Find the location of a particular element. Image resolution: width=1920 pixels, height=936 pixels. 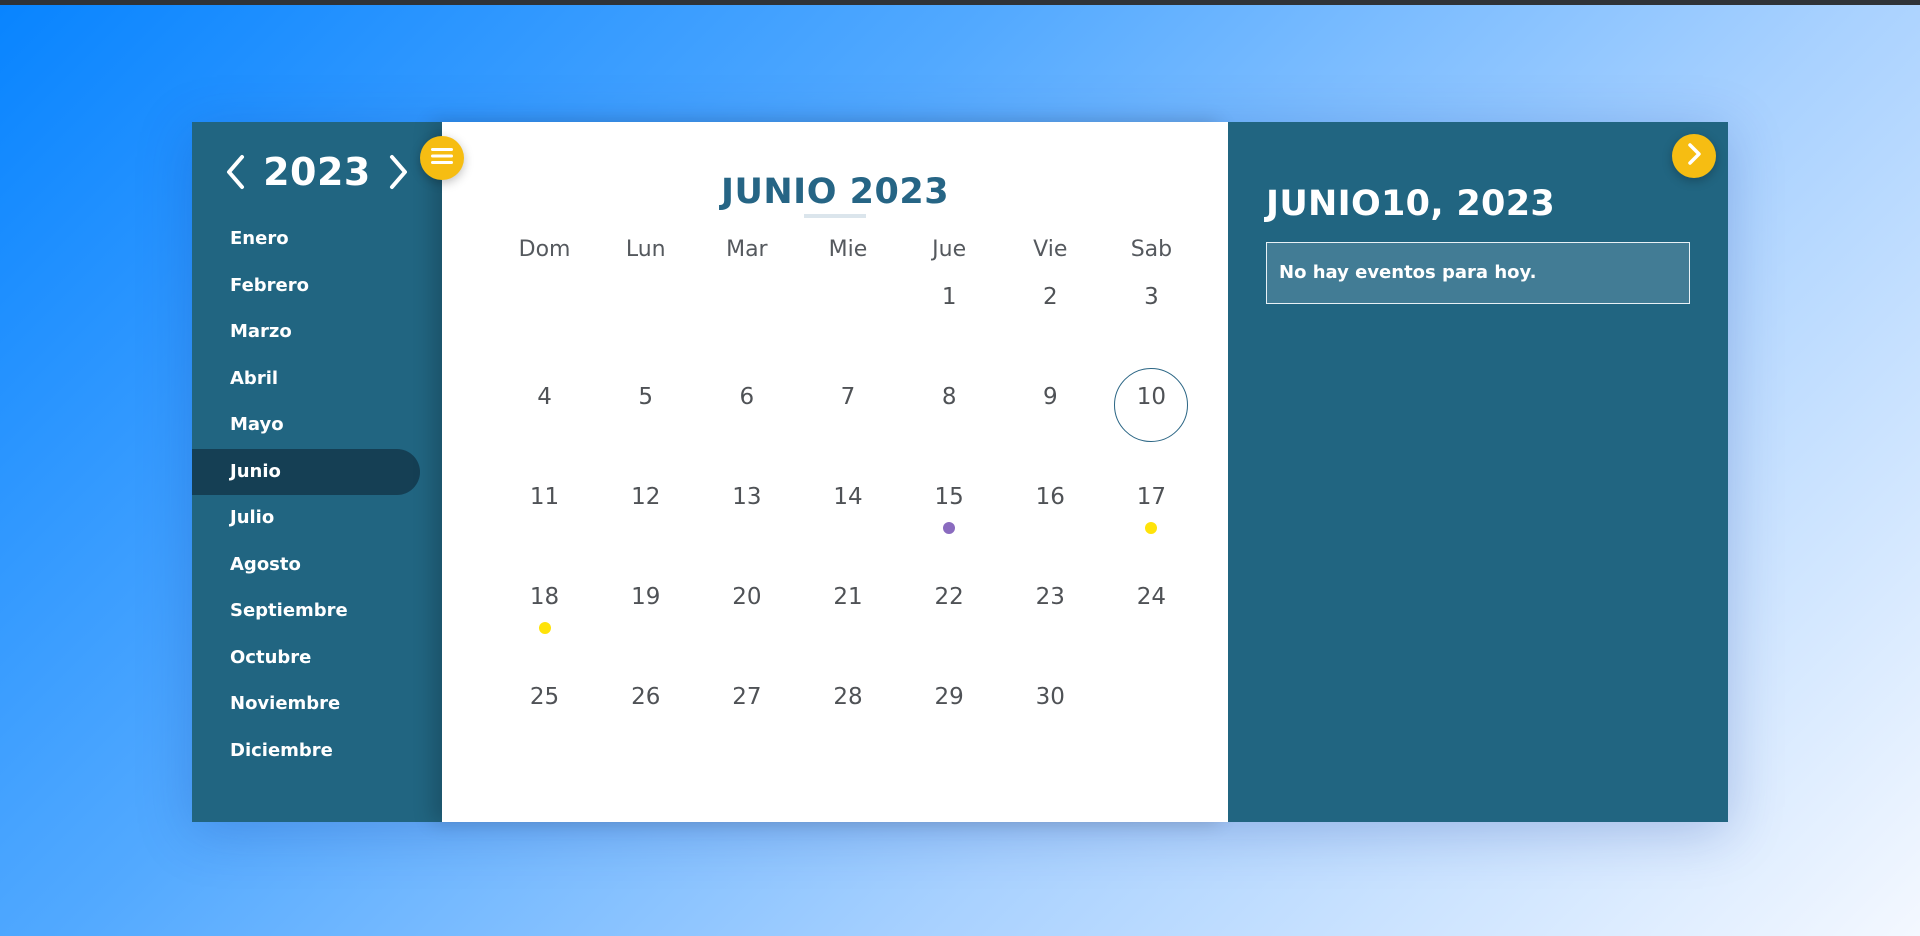

day-cell: 12 is located at coordinates (645, 522).